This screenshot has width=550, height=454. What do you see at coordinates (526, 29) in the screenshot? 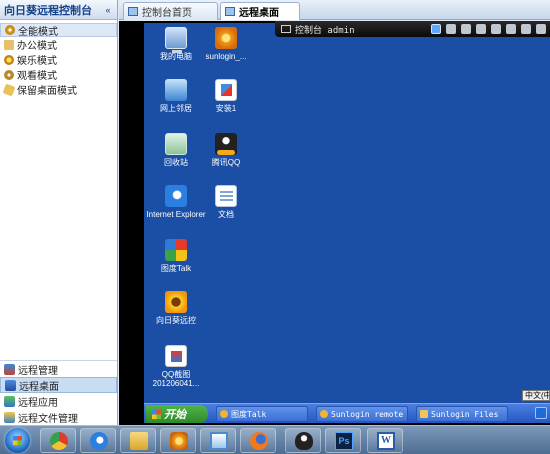
I see `hand-icon` at bounding box center [526, 29].